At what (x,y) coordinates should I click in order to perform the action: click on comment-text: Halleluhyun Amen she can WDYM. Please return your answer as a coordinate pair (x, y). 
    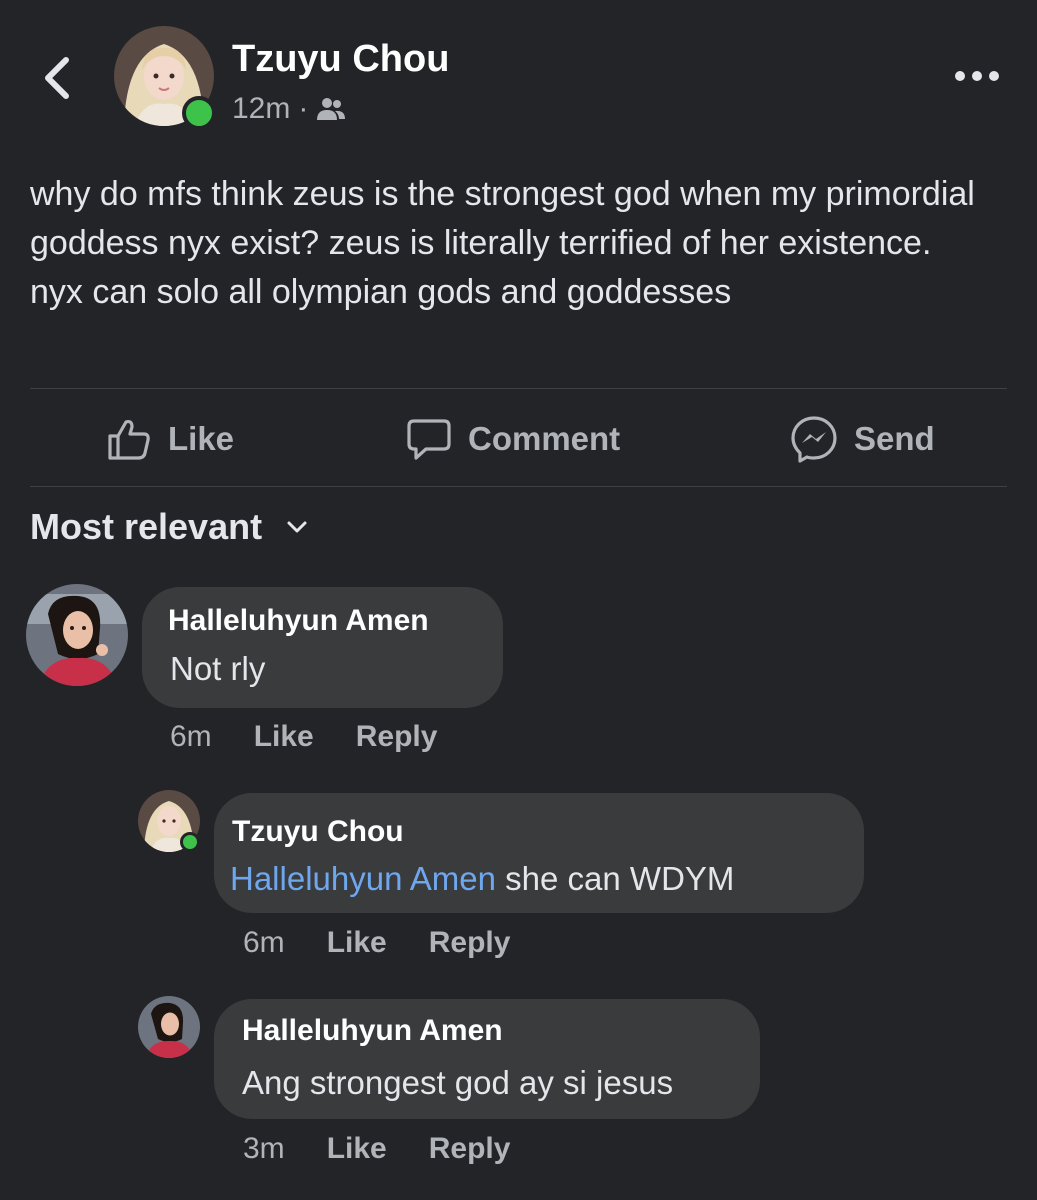
    Looking at the image, I should click on (482, 879).